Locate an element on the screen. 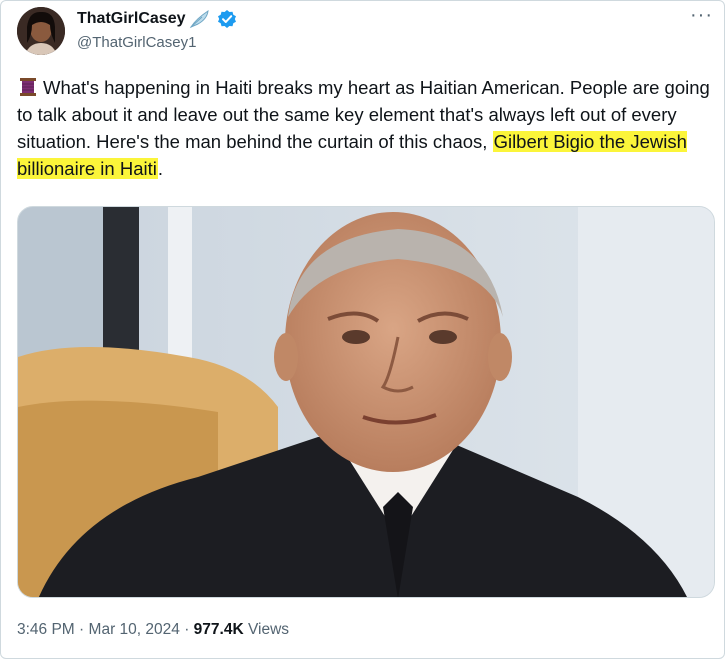 This screenshot has width=727, height=661. thread-spool-icon is located at coordinates (30, 87).